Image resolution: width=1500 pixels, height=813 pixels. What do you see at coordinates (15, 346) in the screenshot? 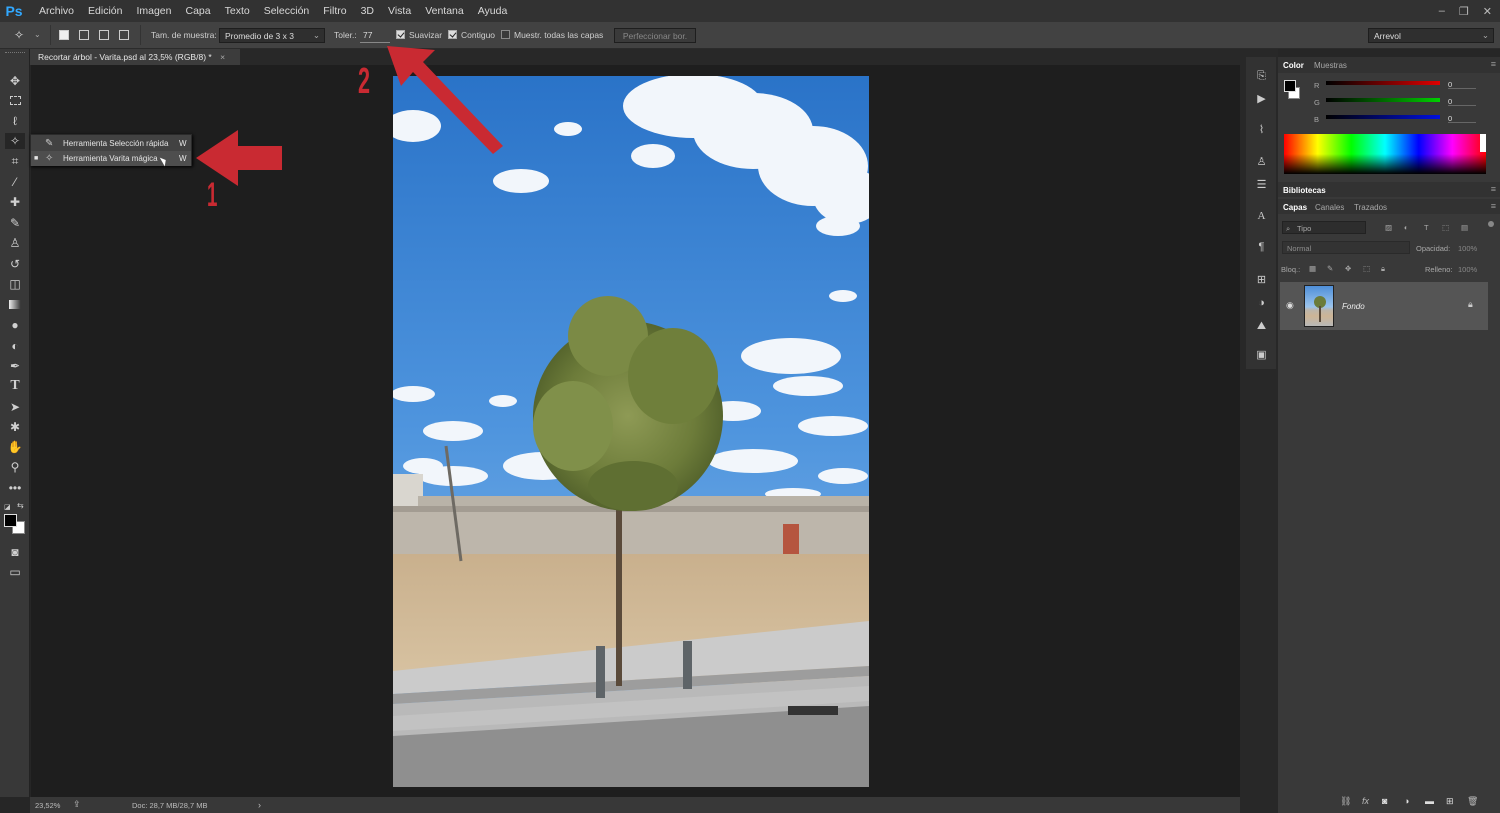
I see `dodge-tool-icon: ◐` at bounding box center [15, 346].